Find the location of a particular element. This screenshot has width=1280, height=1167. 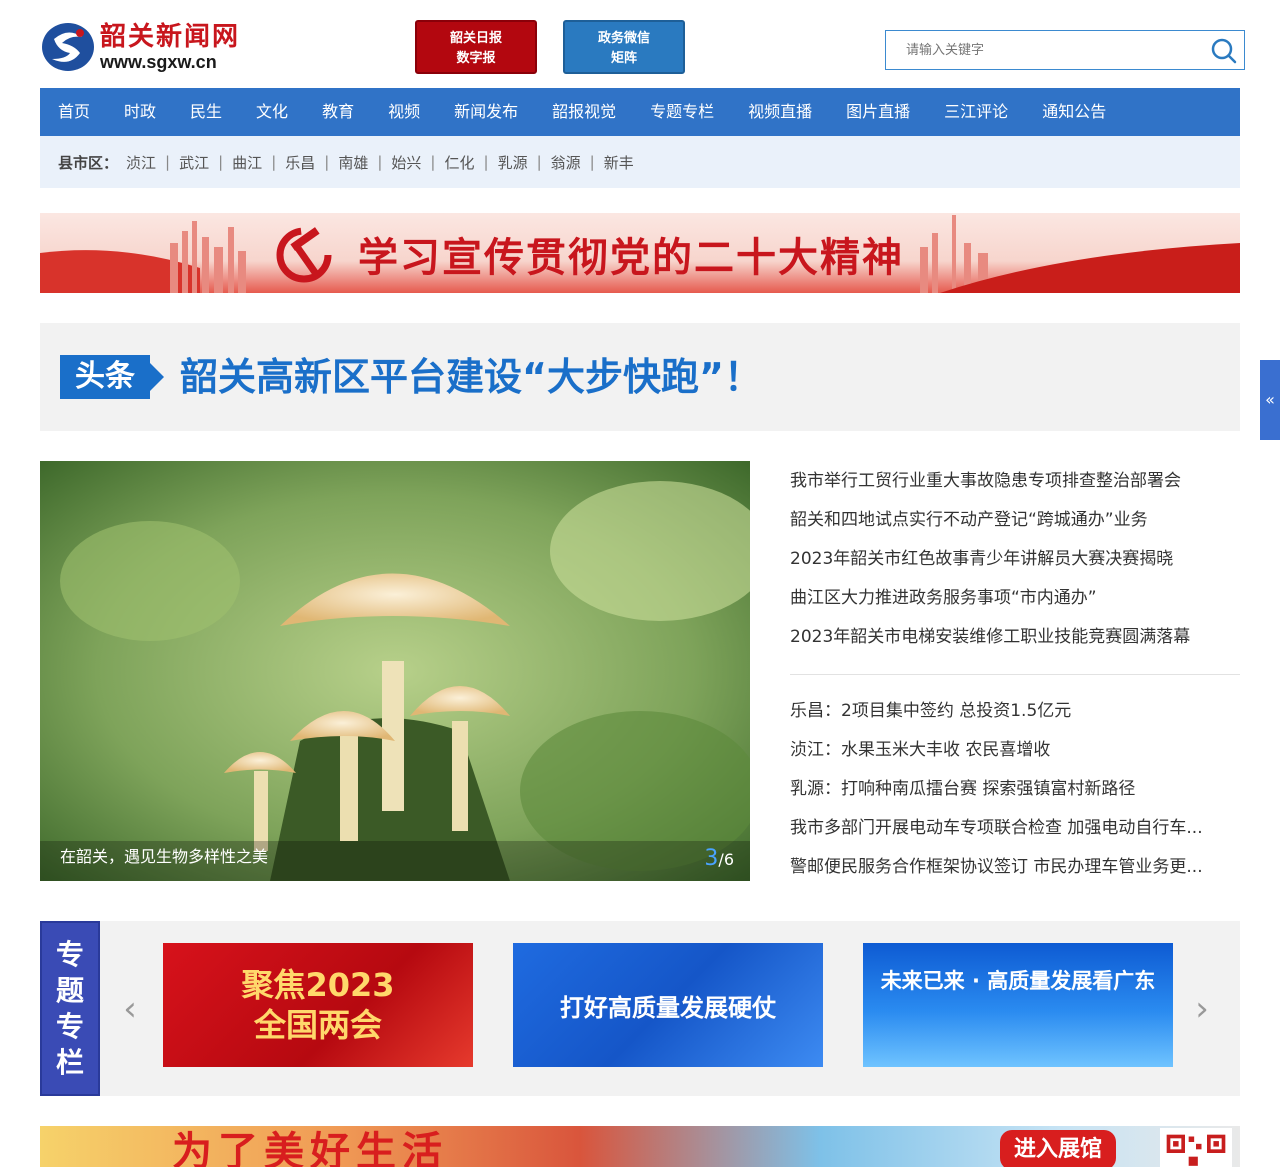

topic-card-quality-development: 打好高质量发展硬仗 is located at coordinates (668, 1005).